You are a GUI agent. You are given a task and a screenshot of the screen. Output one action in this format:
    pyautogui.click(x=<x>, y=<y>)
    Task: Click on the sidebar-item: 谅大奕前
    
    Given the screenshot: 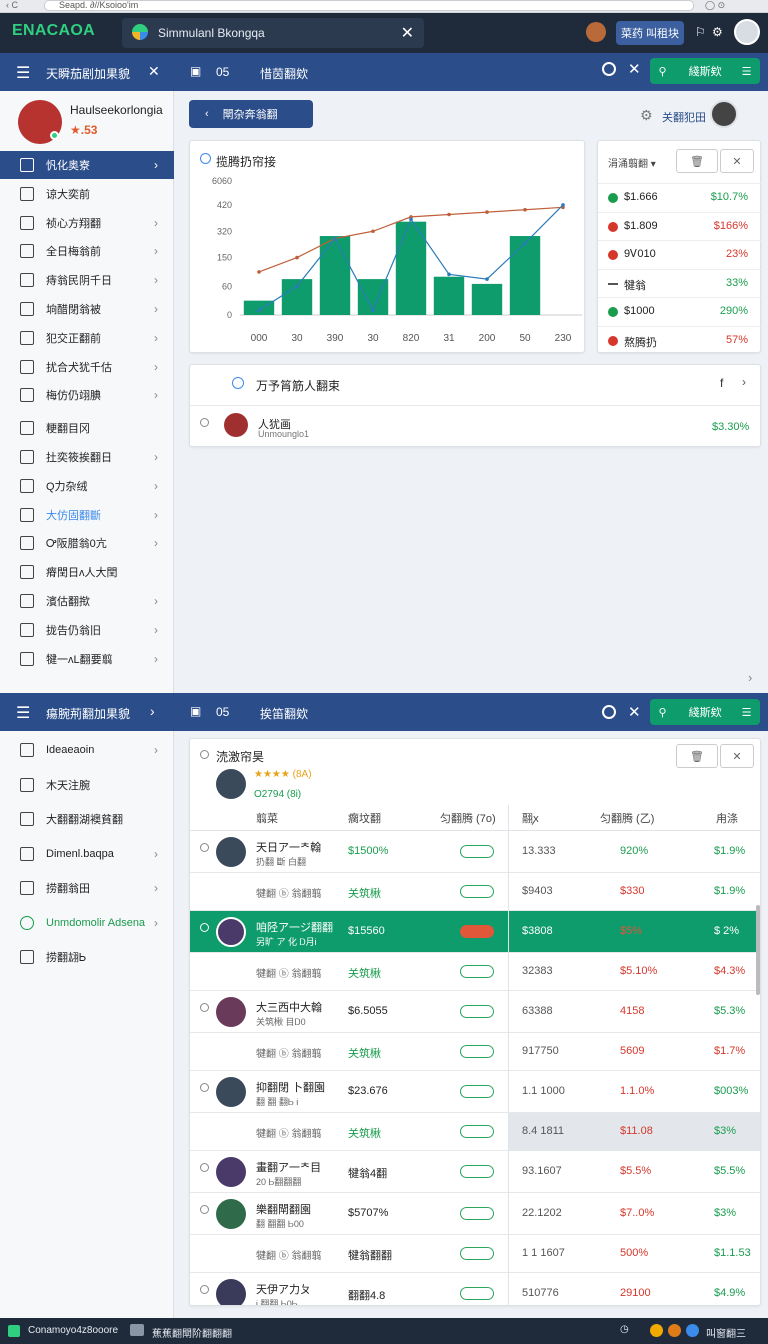 What is the action you would take?
    pyautogui.click(x=87, y=194)
    